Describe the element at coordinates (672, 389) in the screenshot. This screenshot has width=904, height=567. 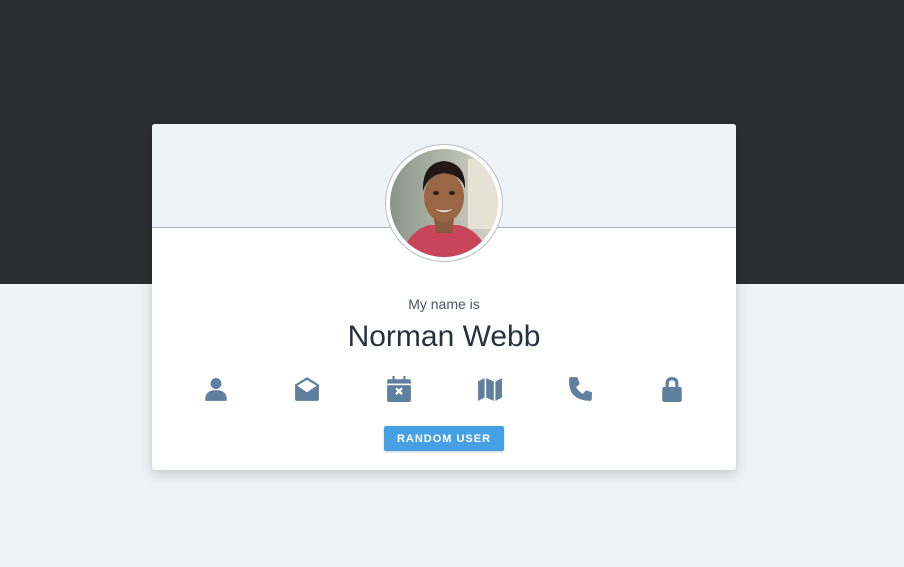
I see `lock-icon` at that location.